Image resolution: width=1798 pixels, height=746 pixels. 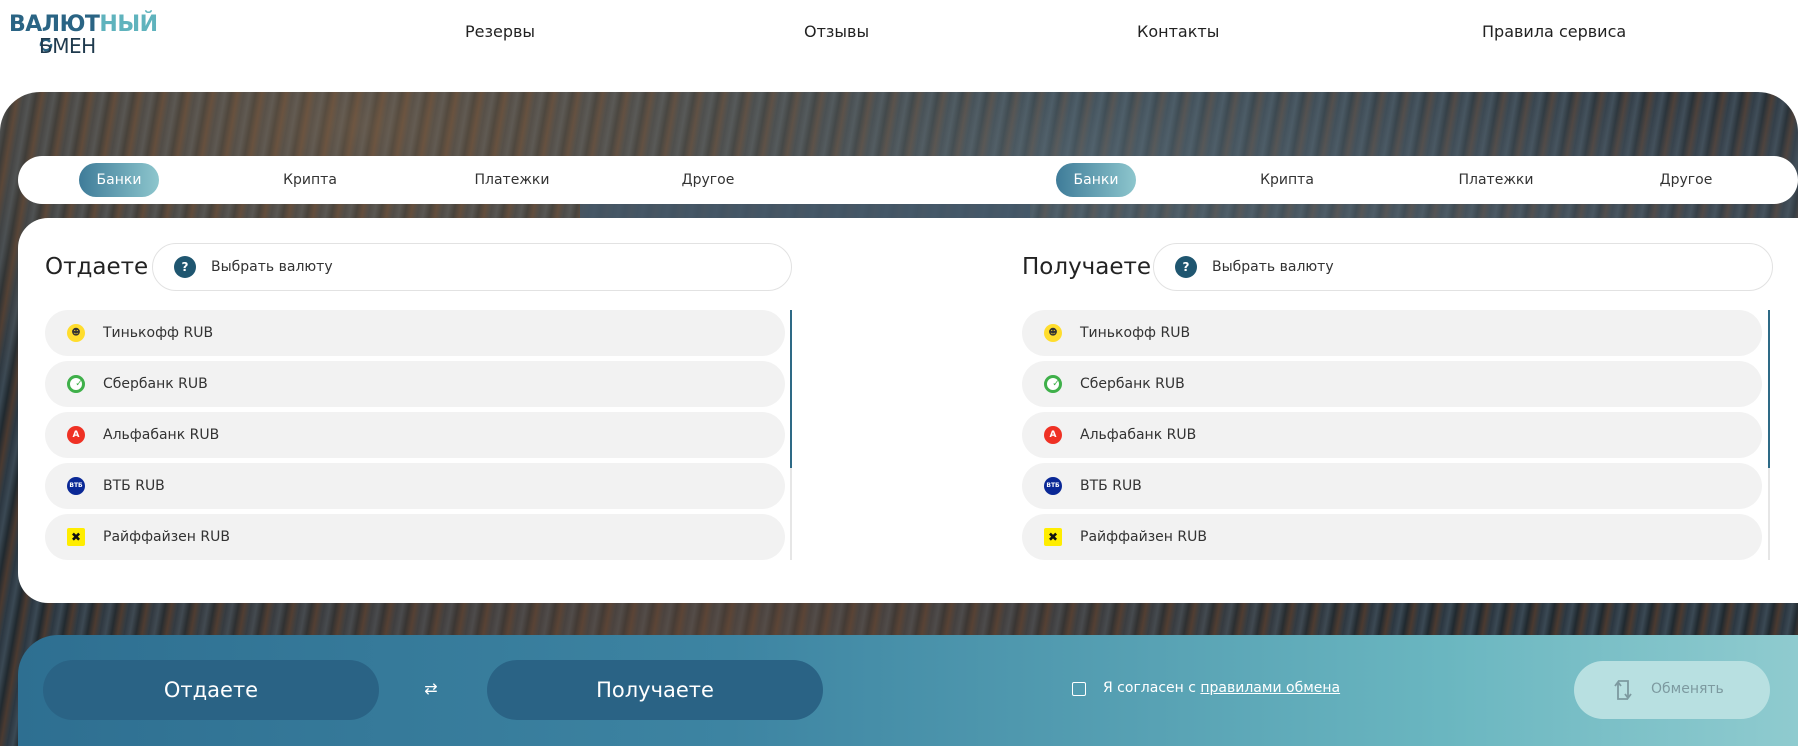 I want to click on give-item-alfa: A Альфабанк RUB, so click(x=415, y=435).